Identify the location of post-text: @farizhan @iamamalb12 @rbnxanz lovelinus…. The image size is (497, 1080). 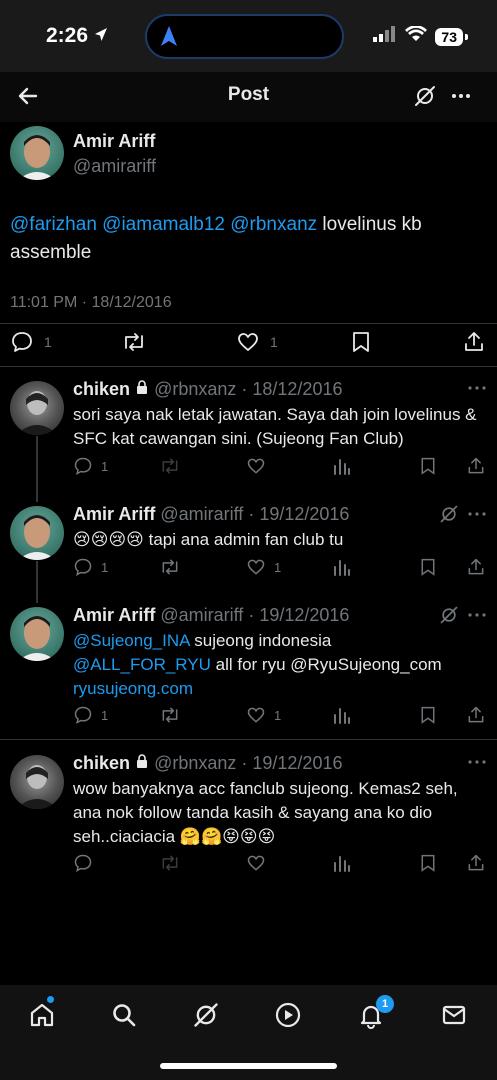
(245, 239).